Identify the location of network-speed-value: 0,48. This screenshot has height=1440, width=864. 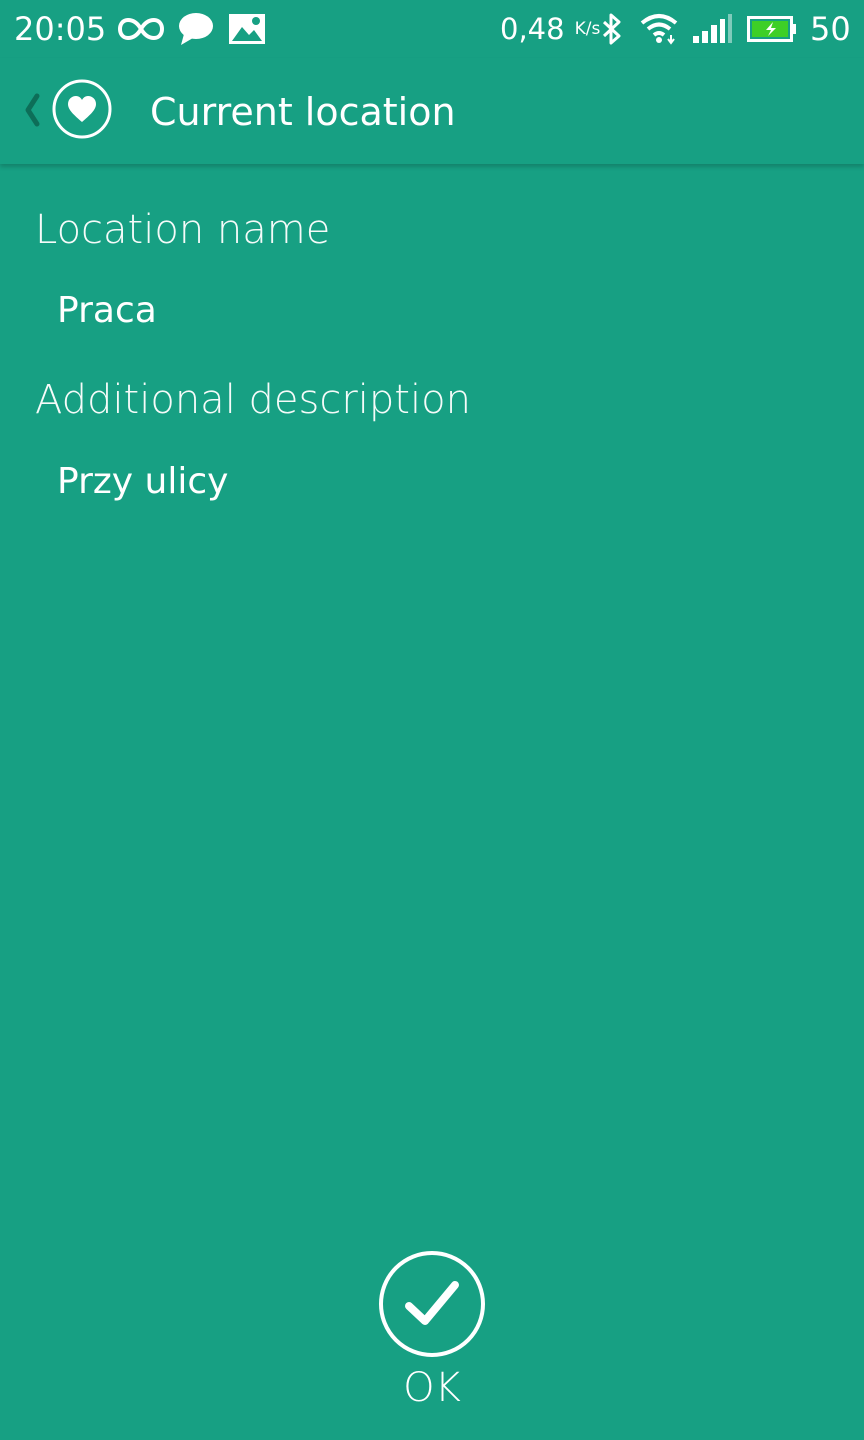
(532, 29).